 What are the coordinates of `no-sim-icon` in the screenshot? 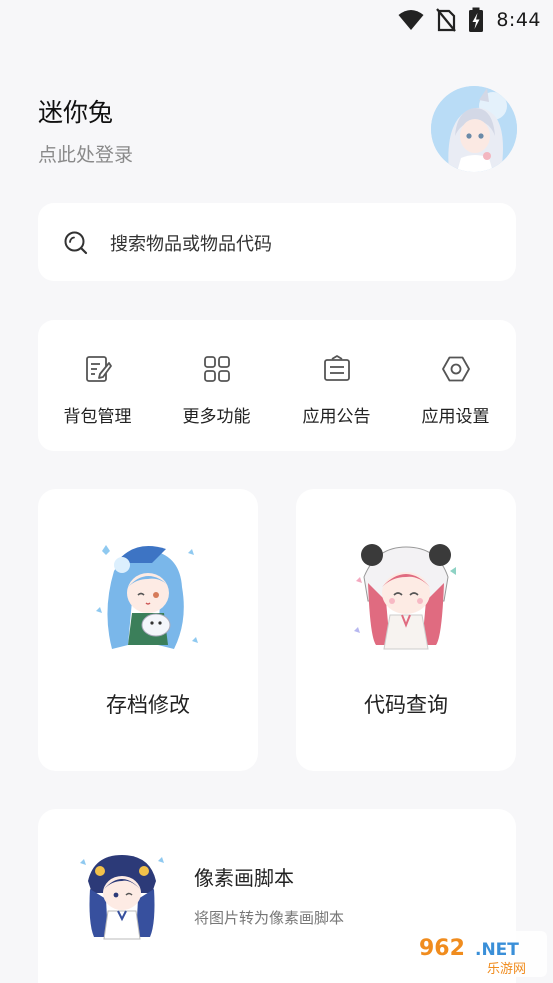 It's located at (446, 20).